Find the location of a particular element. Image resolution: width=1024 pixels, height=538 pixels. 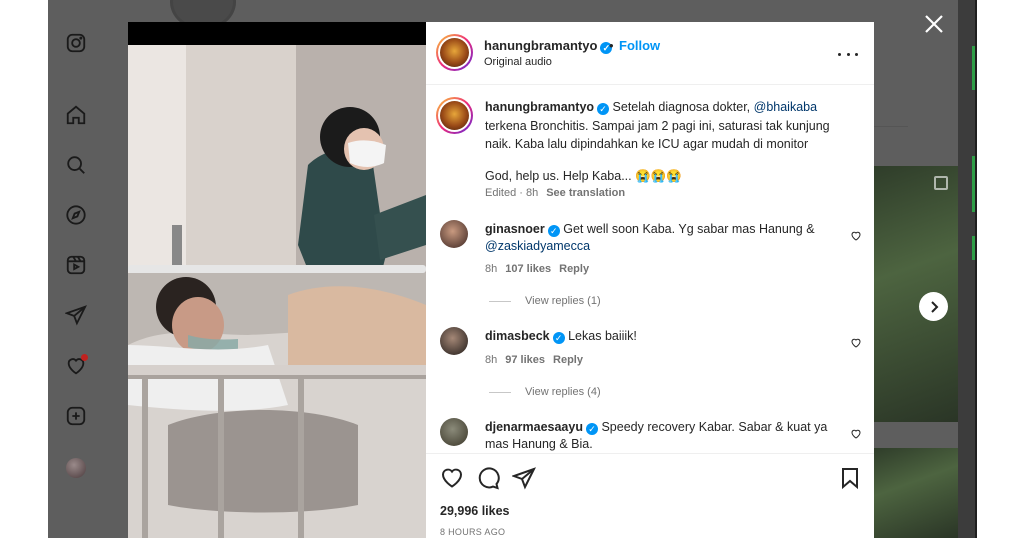

caption-mention: @bhaikaba is located at coordinates (785, 107).